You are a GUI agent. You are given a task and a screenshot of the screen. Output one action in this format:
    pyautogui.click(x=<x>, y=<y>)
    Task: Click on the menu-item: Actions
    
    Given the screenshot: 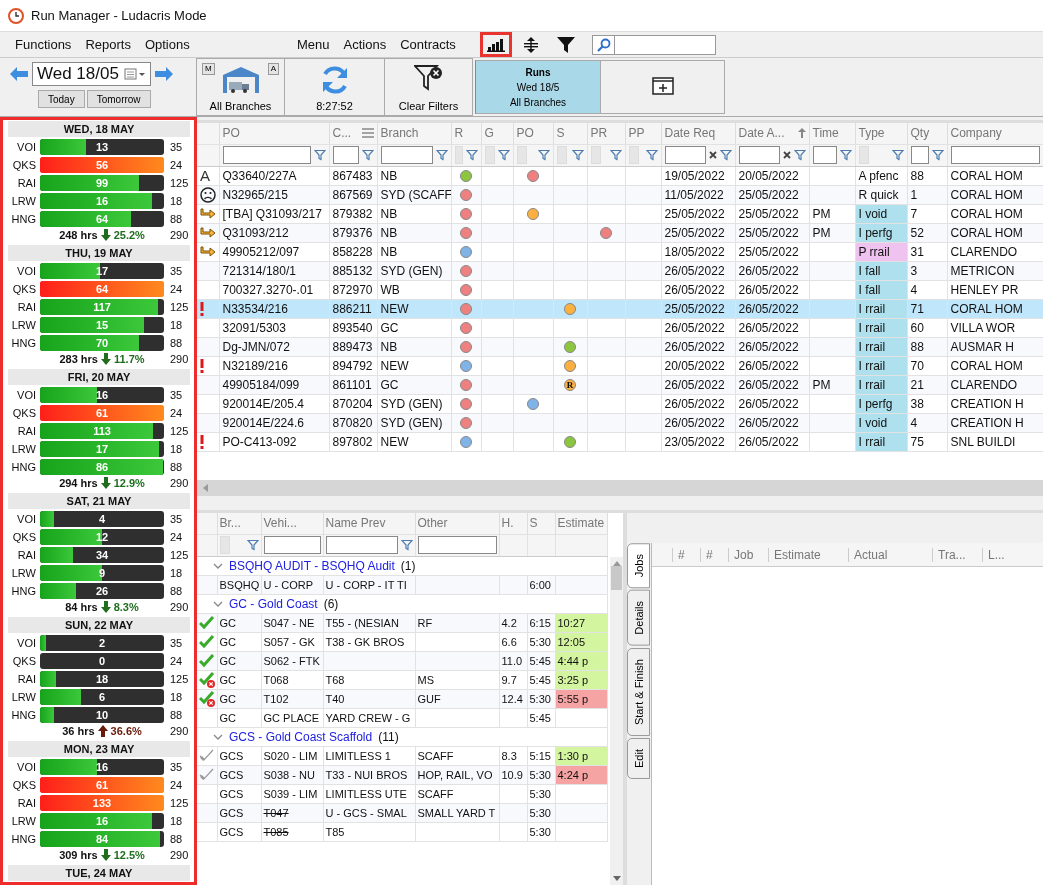 What is the action you would take?
    pyautogui.click(x=365, y=44)
    